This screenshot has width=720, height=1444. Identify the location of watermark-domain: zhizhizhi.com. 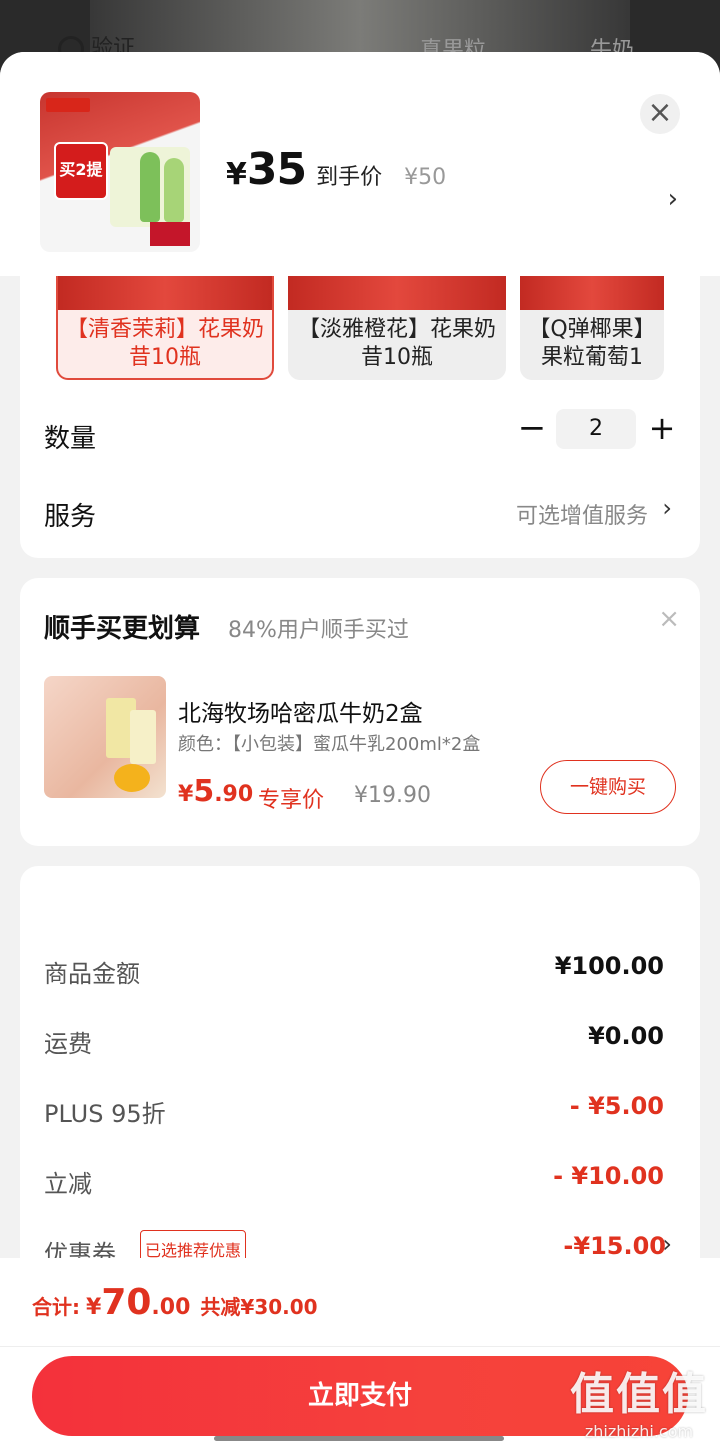
(639, 1431).